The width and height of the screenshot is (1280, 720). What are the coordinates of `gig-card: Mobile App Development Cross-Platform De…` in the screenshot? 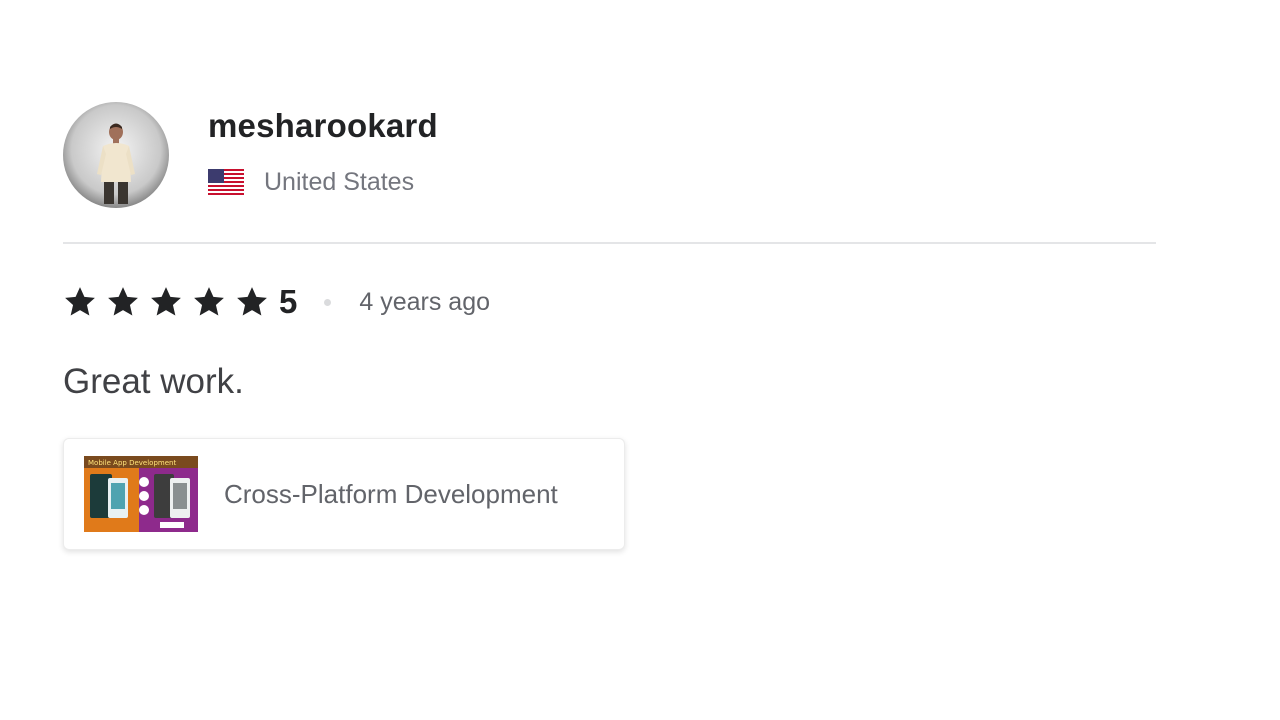 It's located at (344, 494).